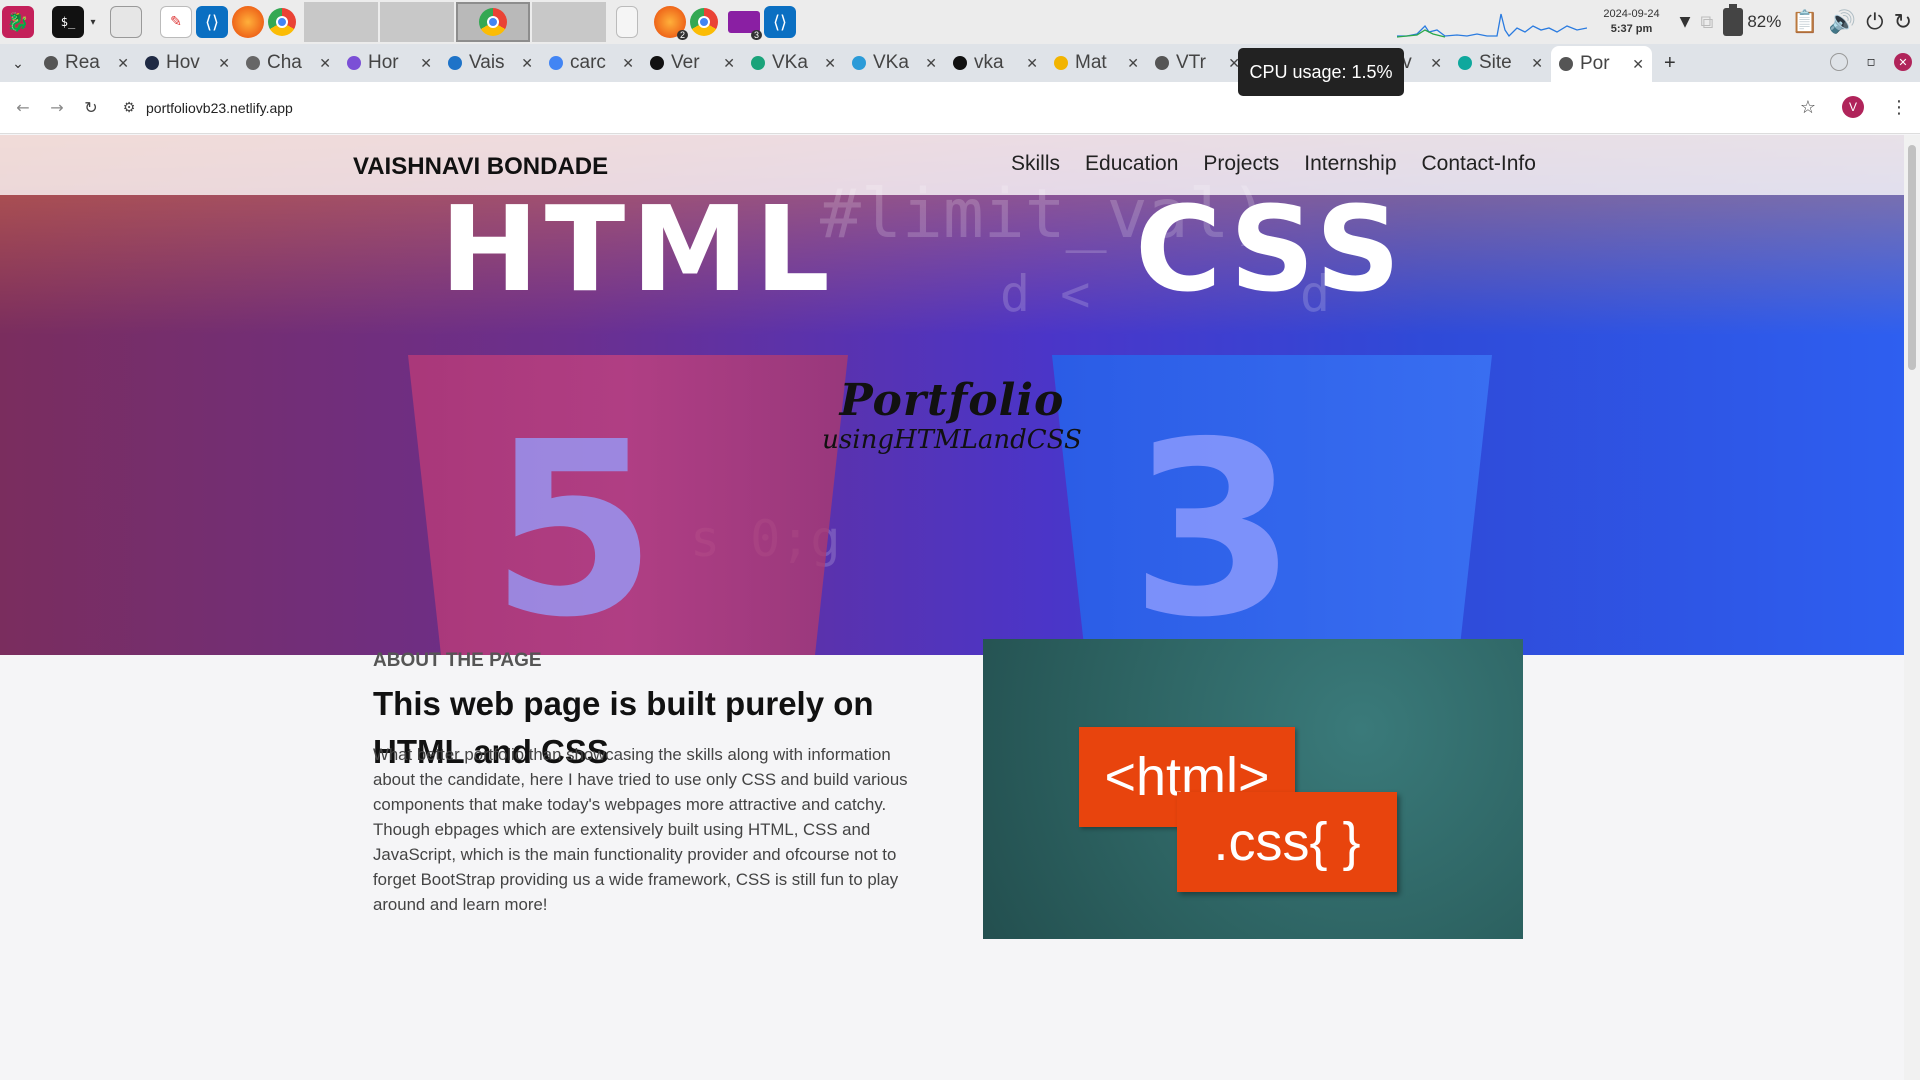 This screenshot has height=1080, width=1920. Describe the element at coordinates (1733, 20) in the screenshot. I see `battery-icon` at that location.